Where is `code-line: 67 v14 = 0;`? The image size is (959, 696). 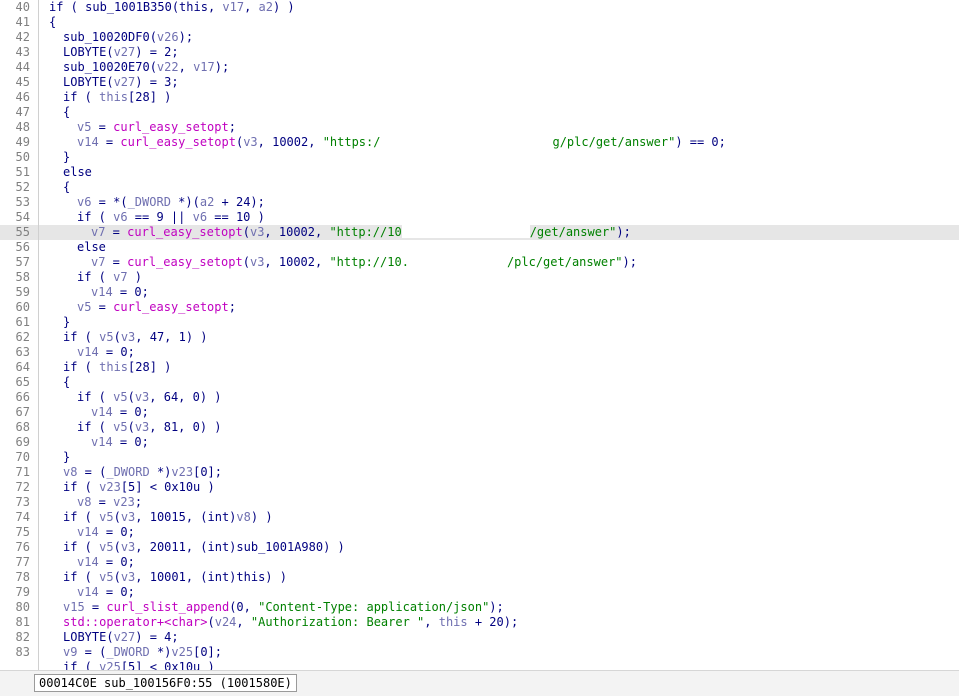 code-line: 67 v14 = 0; is located at coordinates (479, 412).